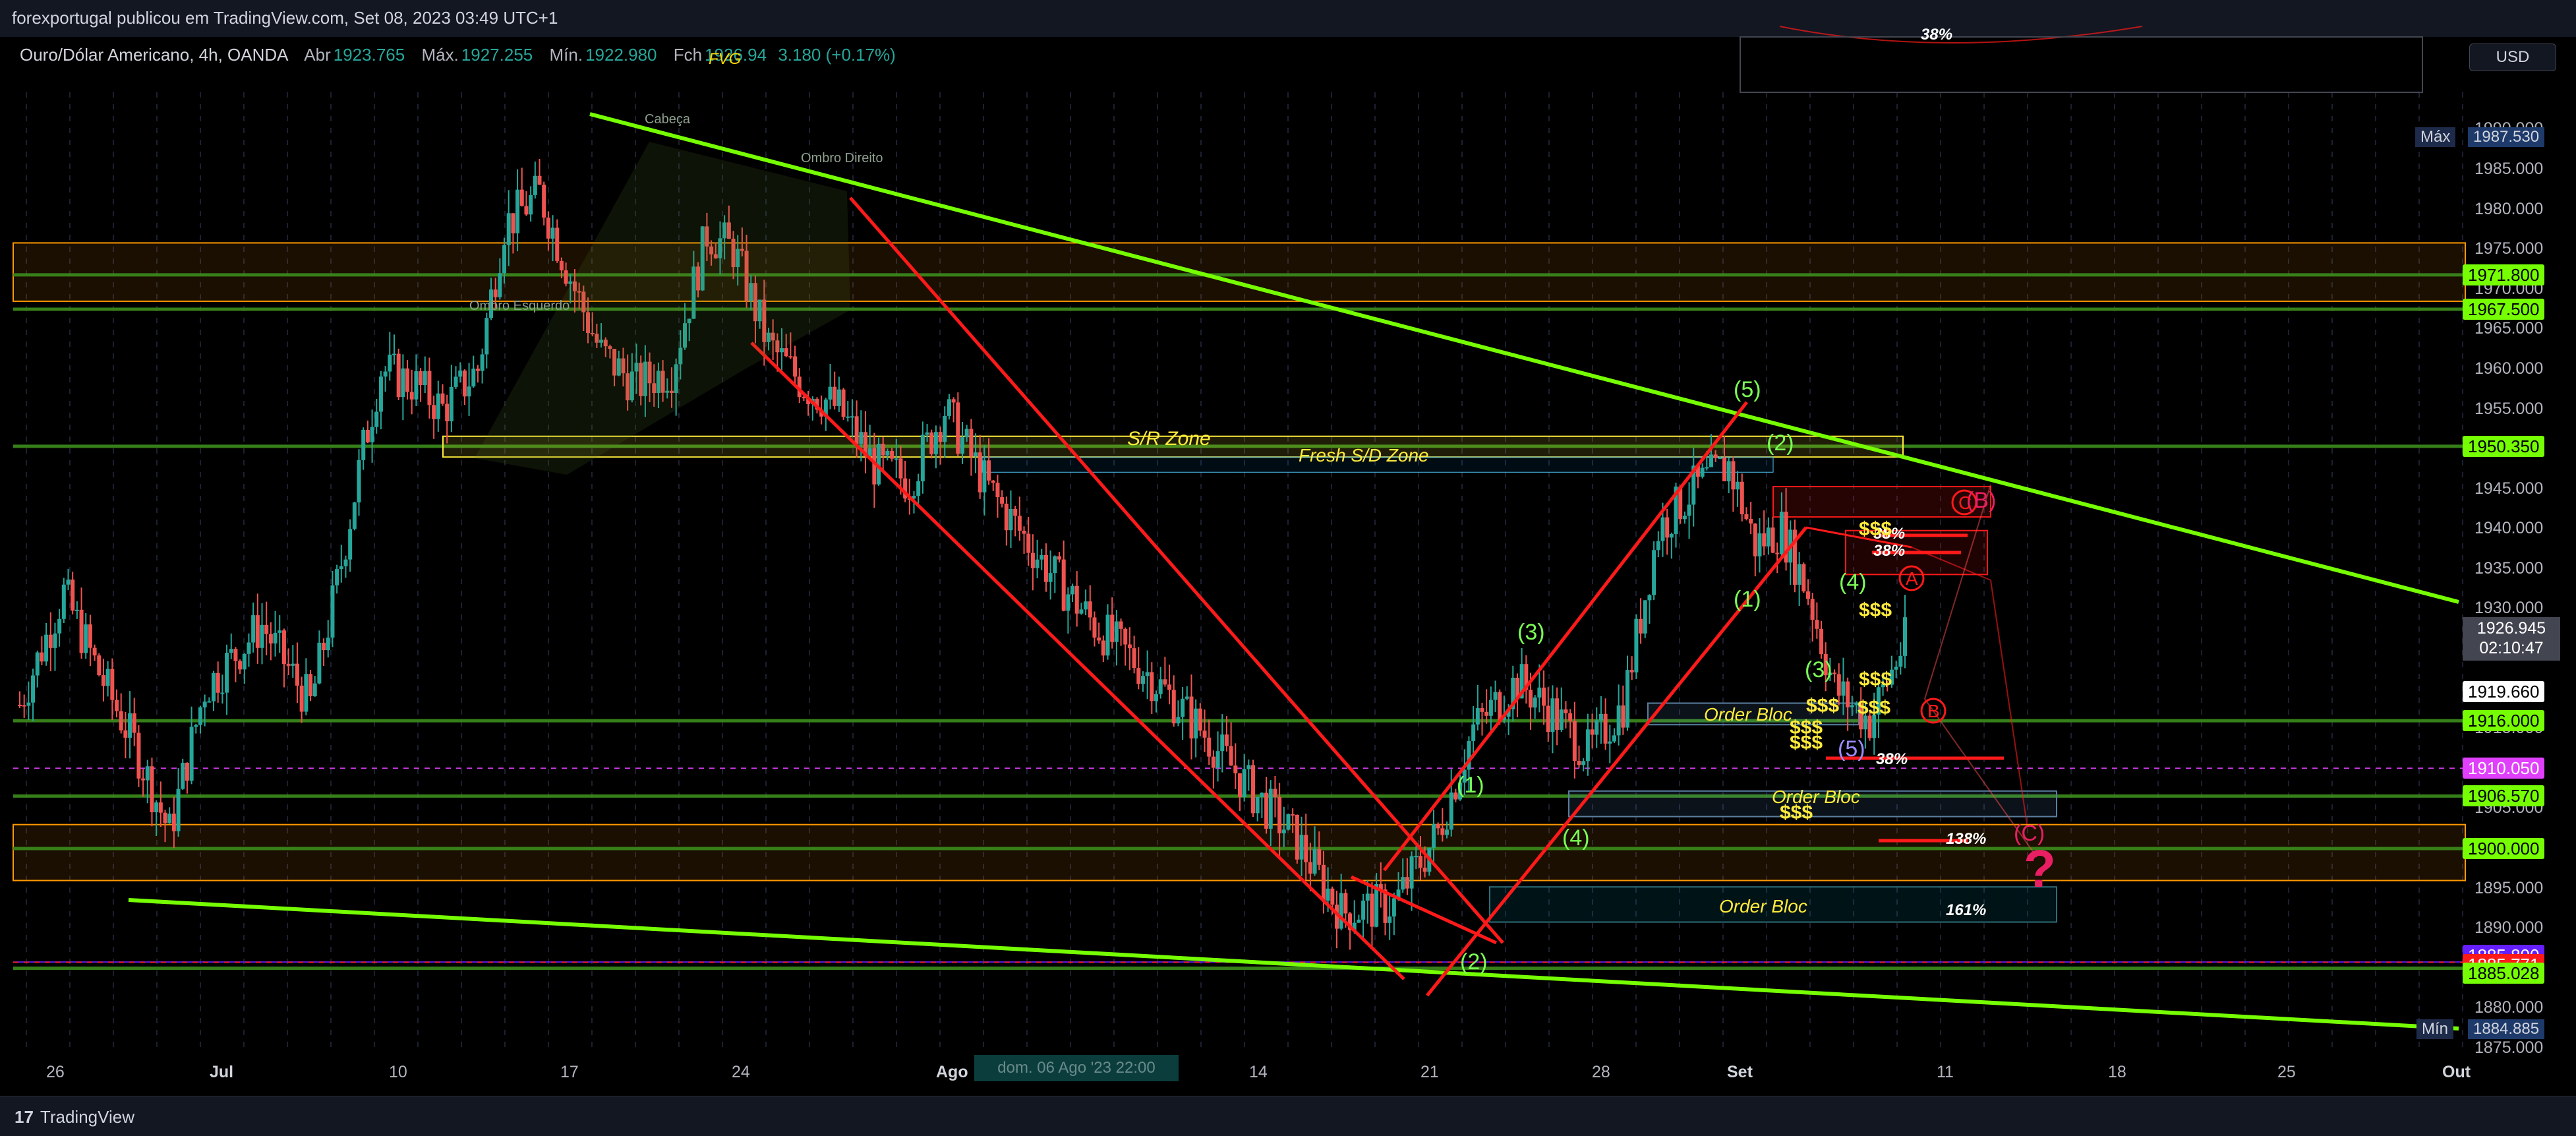  I want to click on wave-label: (1), so click(1747, 599).